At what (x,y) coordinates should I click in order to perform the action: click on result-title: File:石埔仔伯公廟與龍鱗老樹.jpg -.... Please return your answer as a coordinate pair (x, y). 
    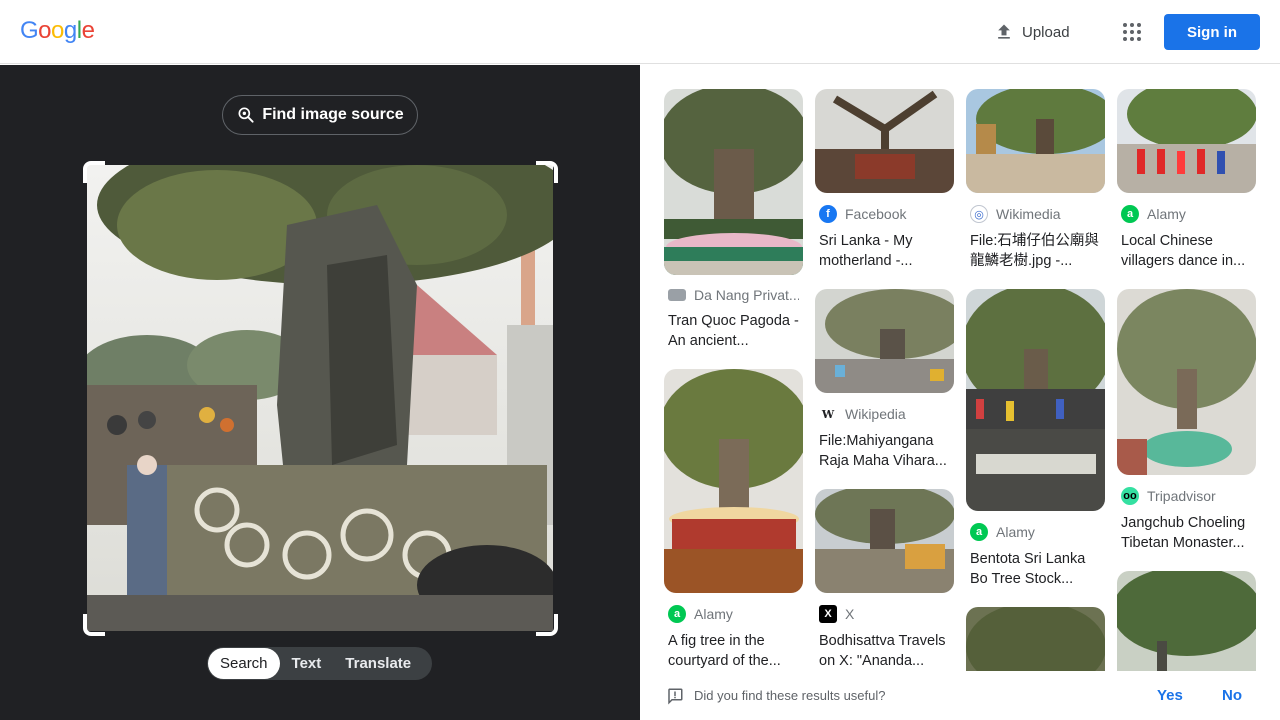
    Looking at the image, I should click on (1035, 251).